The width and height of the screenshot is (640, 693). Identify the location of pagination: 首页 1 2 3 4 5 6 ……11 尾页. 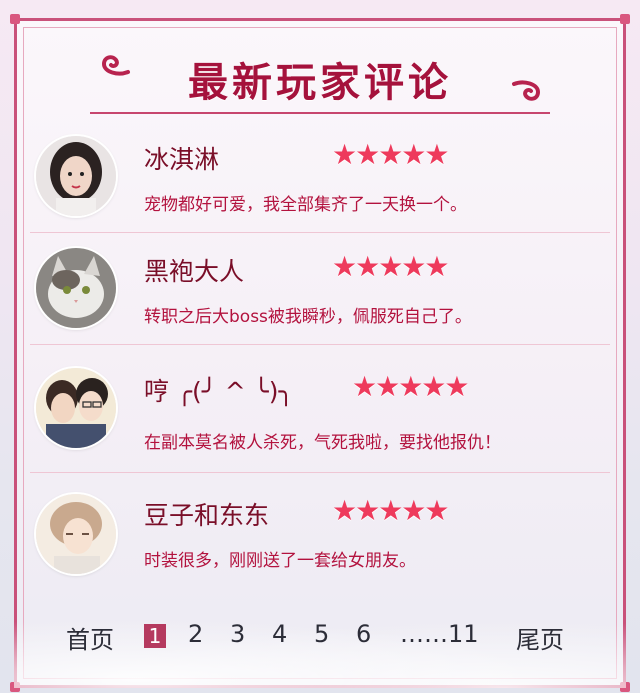
(320, 640).